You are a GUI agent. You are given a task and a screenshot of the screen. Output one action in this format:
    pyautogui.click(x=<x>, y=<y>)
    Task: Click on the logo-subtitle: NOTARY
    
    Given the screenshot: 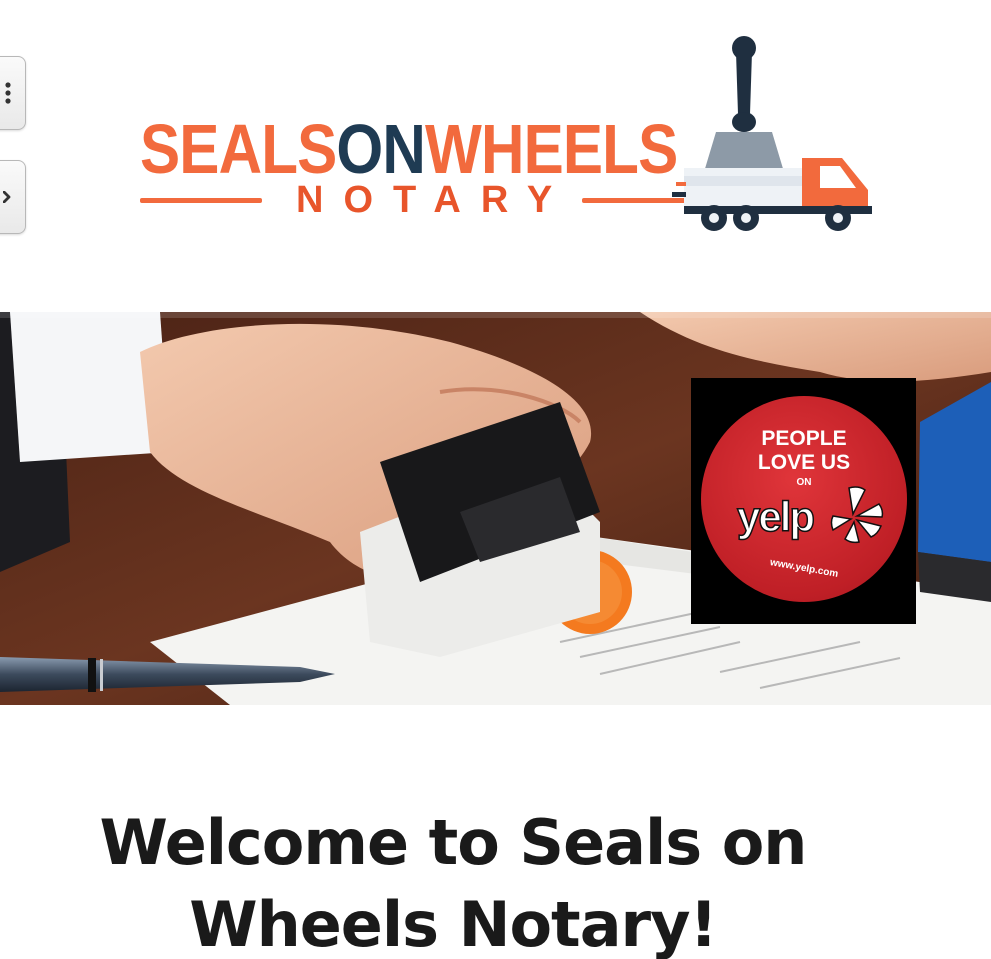 What is the action you would take?
    pyautogui.click(x=434, y=200)
    